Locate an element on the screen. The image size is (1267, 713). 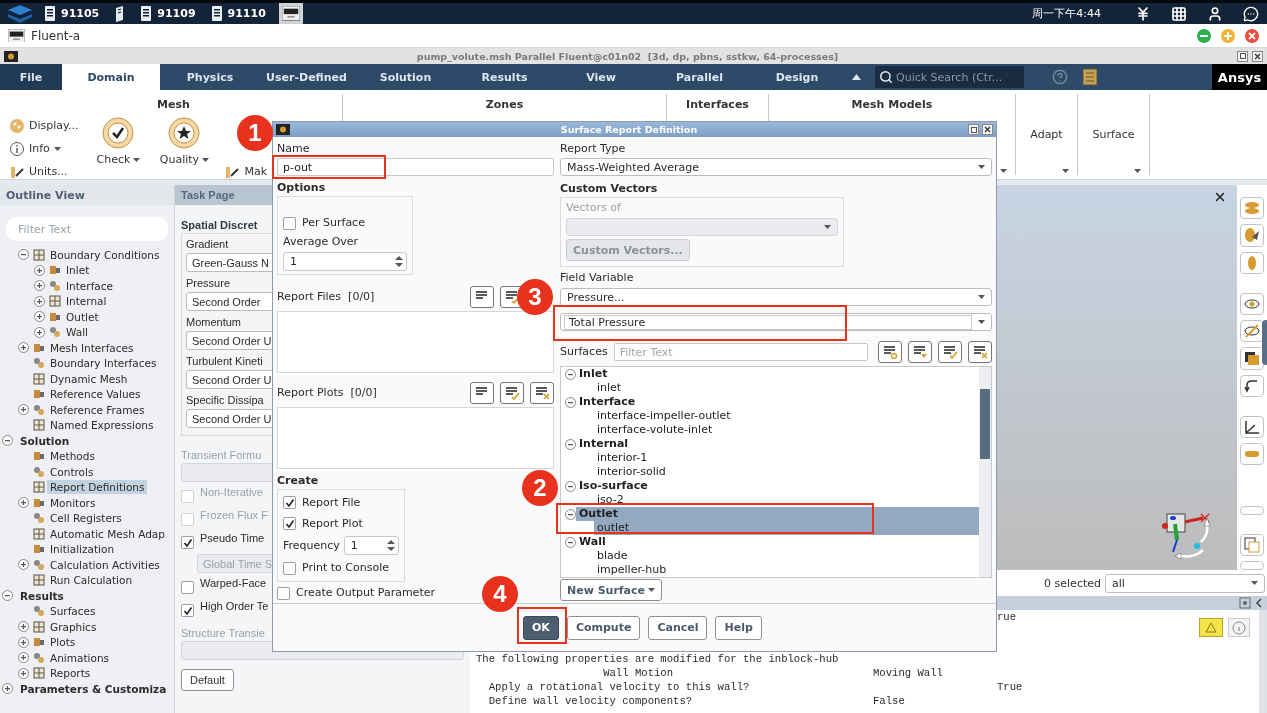
ribbon-tab: View is located at coordinates (601, 77).